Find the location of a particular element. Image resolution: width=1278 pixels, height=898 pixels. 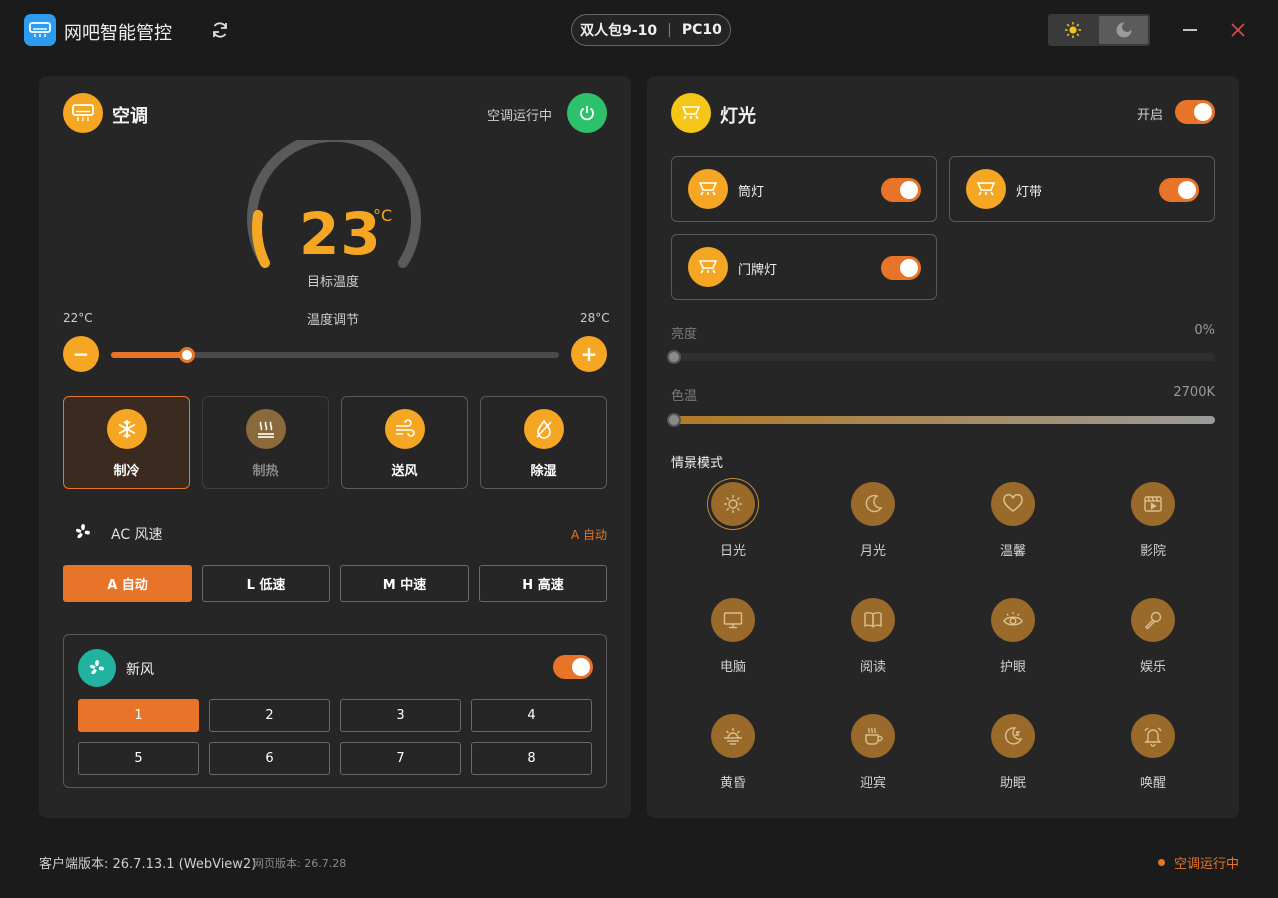

heat-icon is located at coordinates (266, 429).